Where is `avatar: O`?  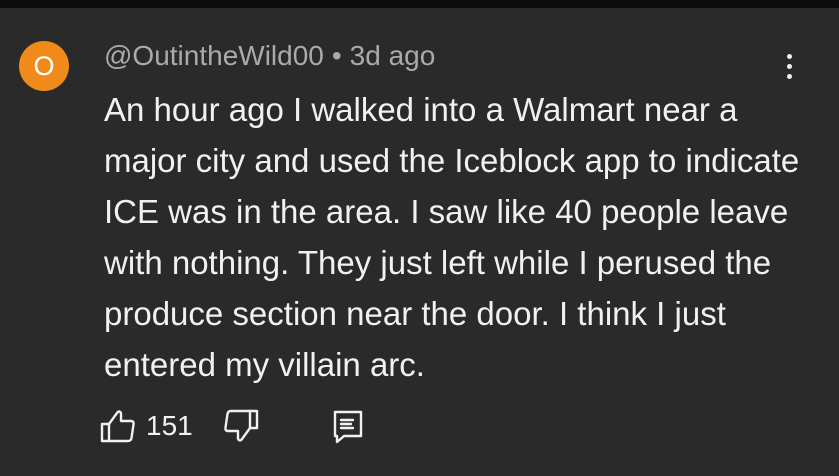
avatar: O is located at coordinates (44, 66).